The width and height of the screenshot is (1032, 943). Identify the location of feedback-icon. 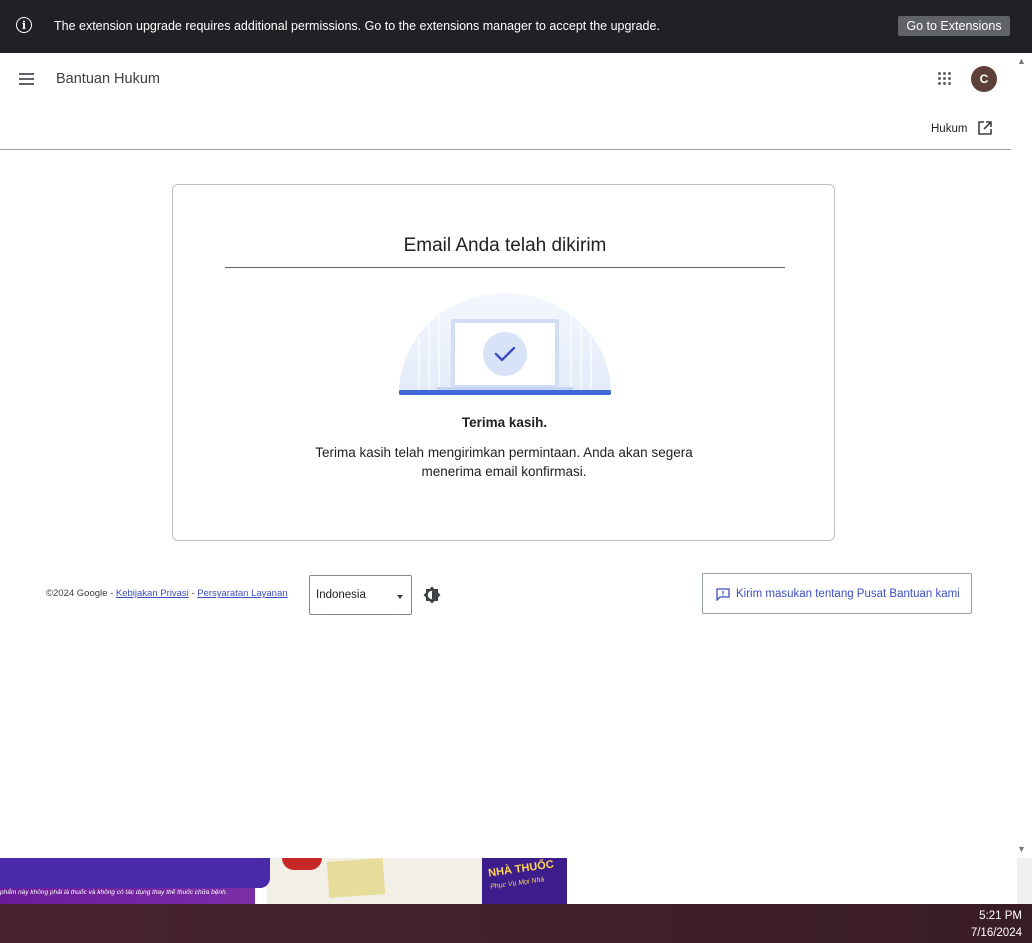
(723, 594).